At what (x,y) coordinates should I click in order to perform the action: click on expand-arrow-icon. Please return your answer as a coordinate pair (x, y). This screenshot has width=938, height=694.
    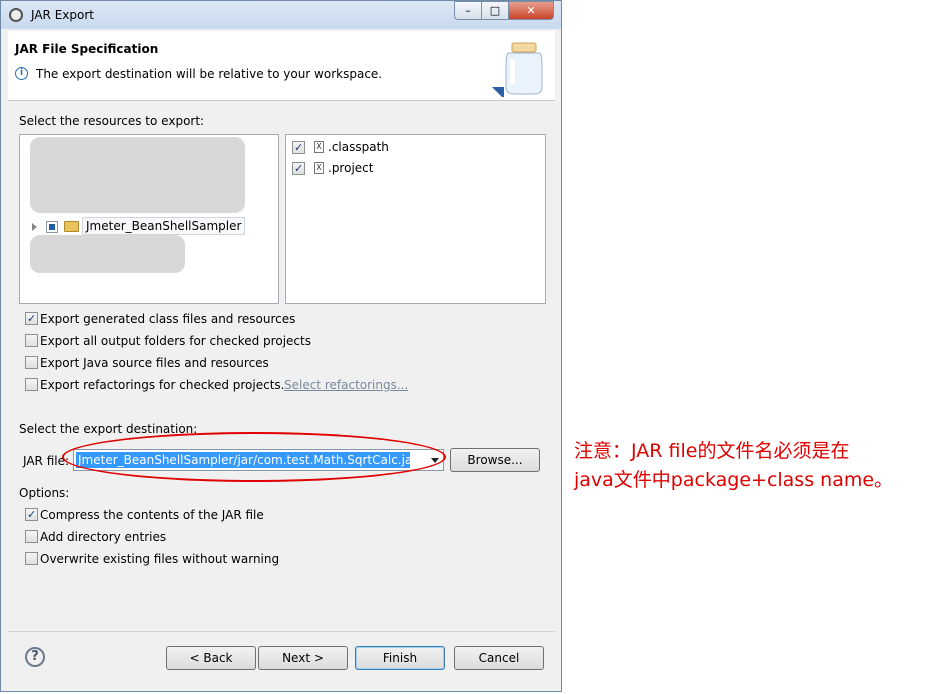
    Looking at the image, I should click on (34, 227).